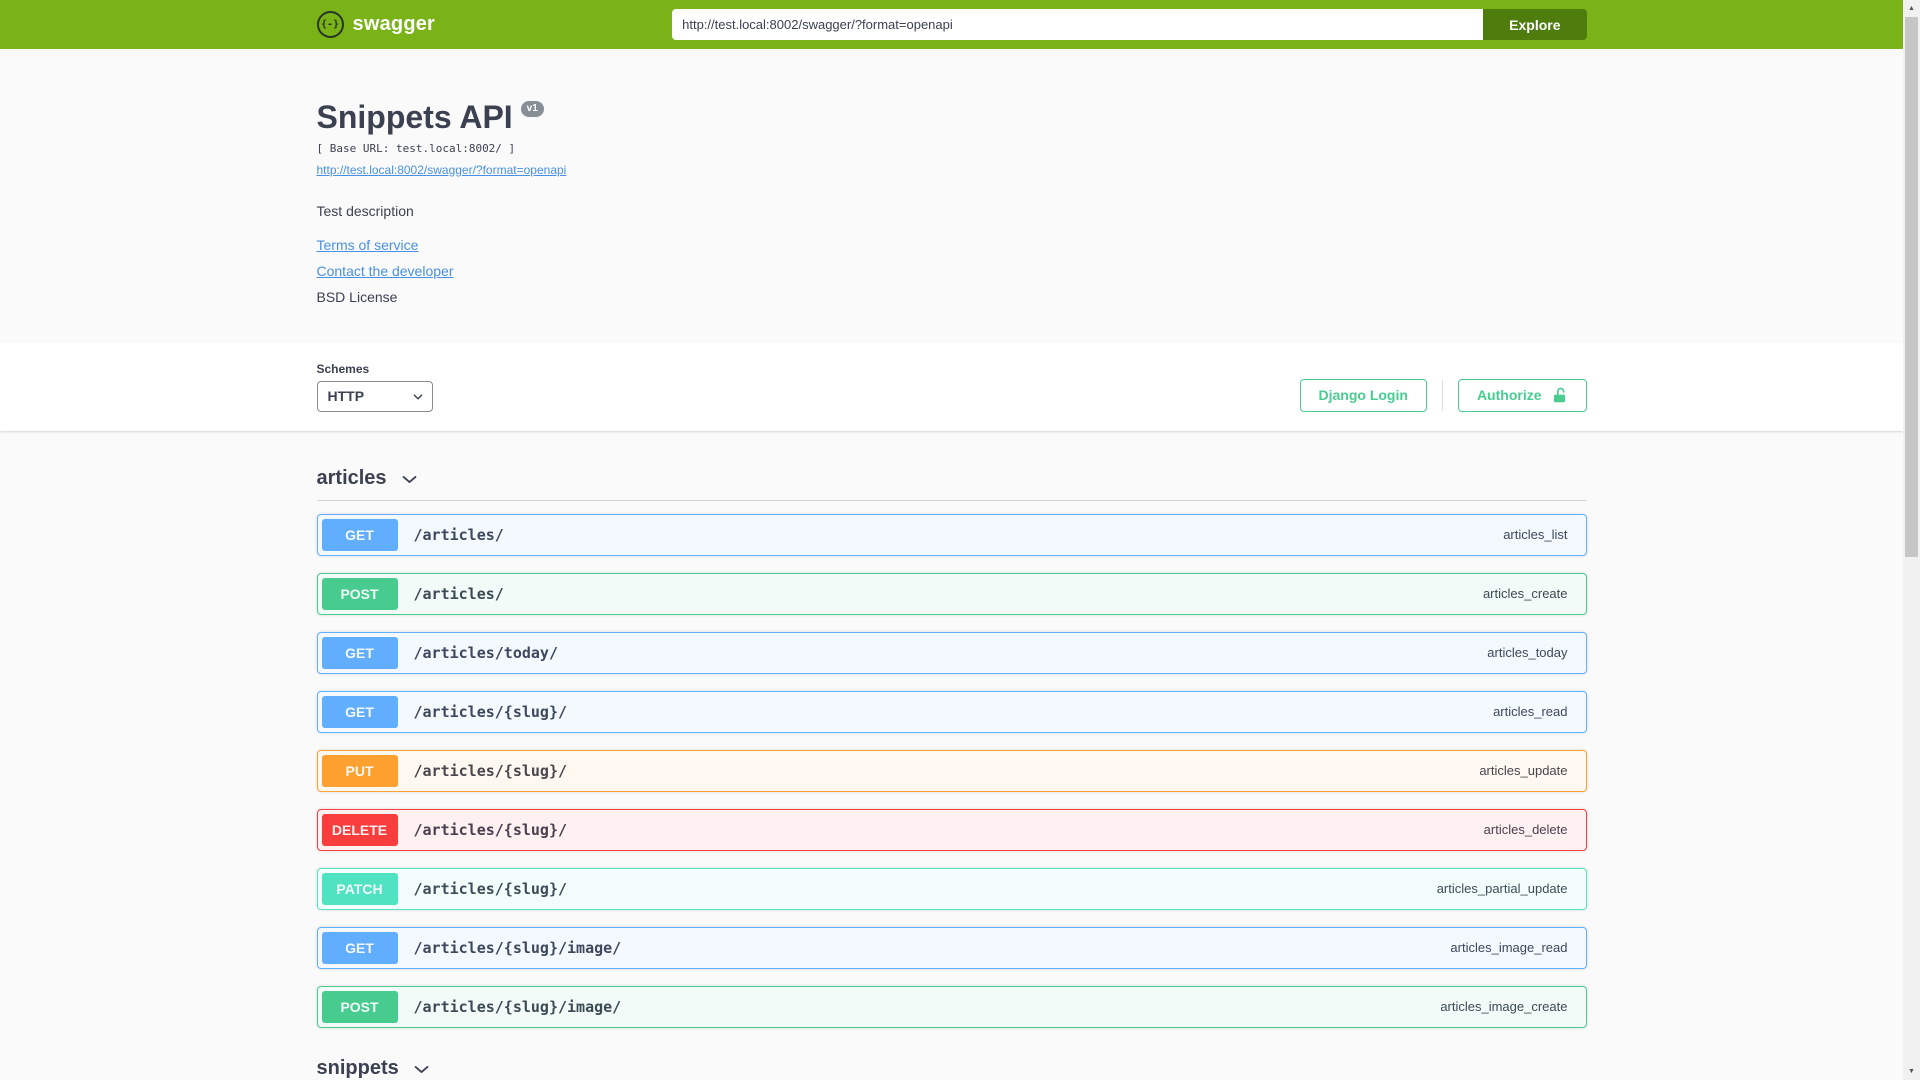 The image size is (1920, 1080). Describe the element at coordinates (1509, 948) in the screenshot. I see `operation-id: articles_image_read` at that location.